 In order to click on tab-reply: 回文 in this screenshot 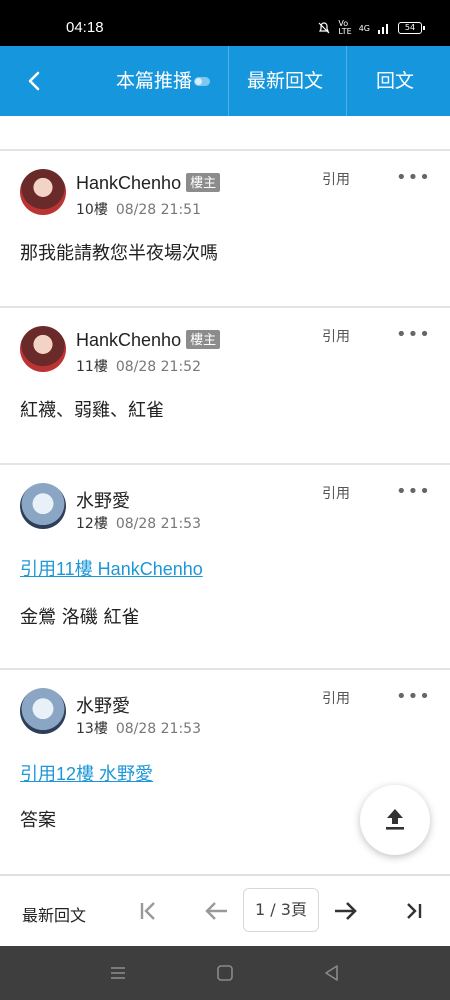, I will do `click(395, 81)`.